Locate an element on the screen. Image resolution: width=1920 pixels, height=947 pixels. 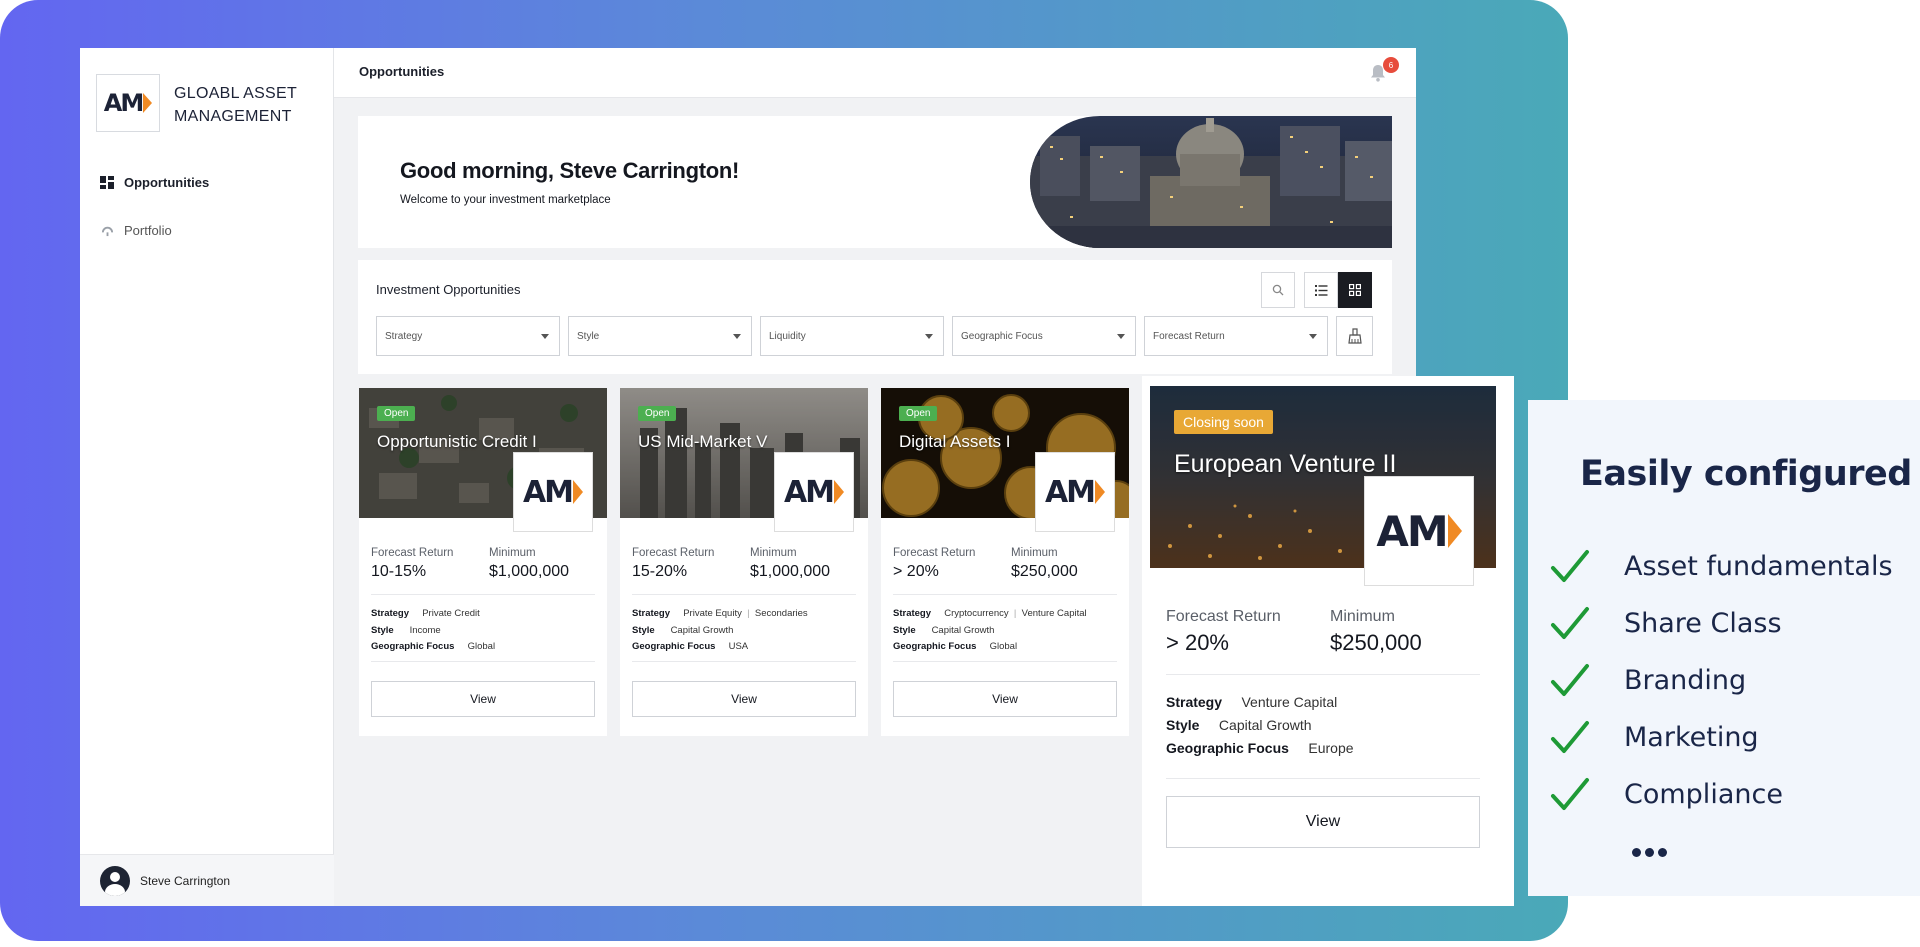
liquidity-select-value: Liquidity is located at coordinates (787, 336).